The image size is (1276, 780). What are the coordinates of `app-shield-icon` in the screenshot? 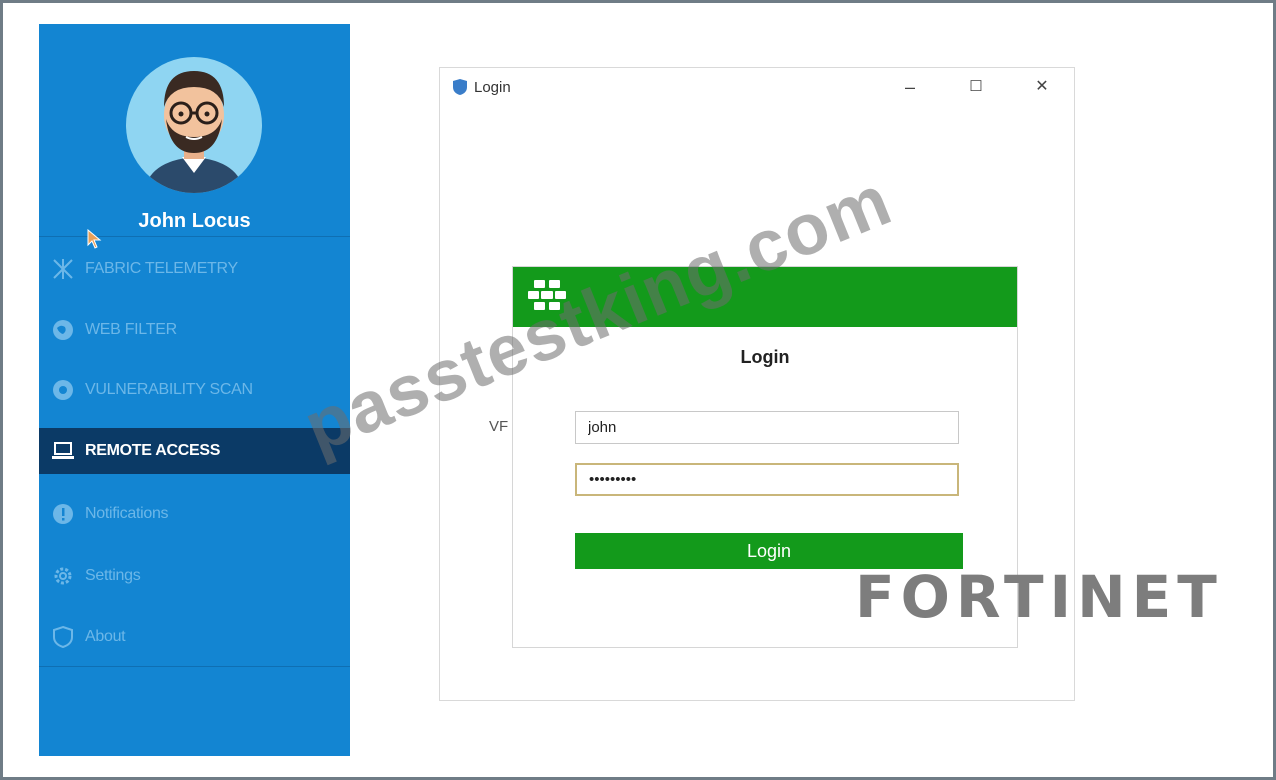 It's located at (460, 89).